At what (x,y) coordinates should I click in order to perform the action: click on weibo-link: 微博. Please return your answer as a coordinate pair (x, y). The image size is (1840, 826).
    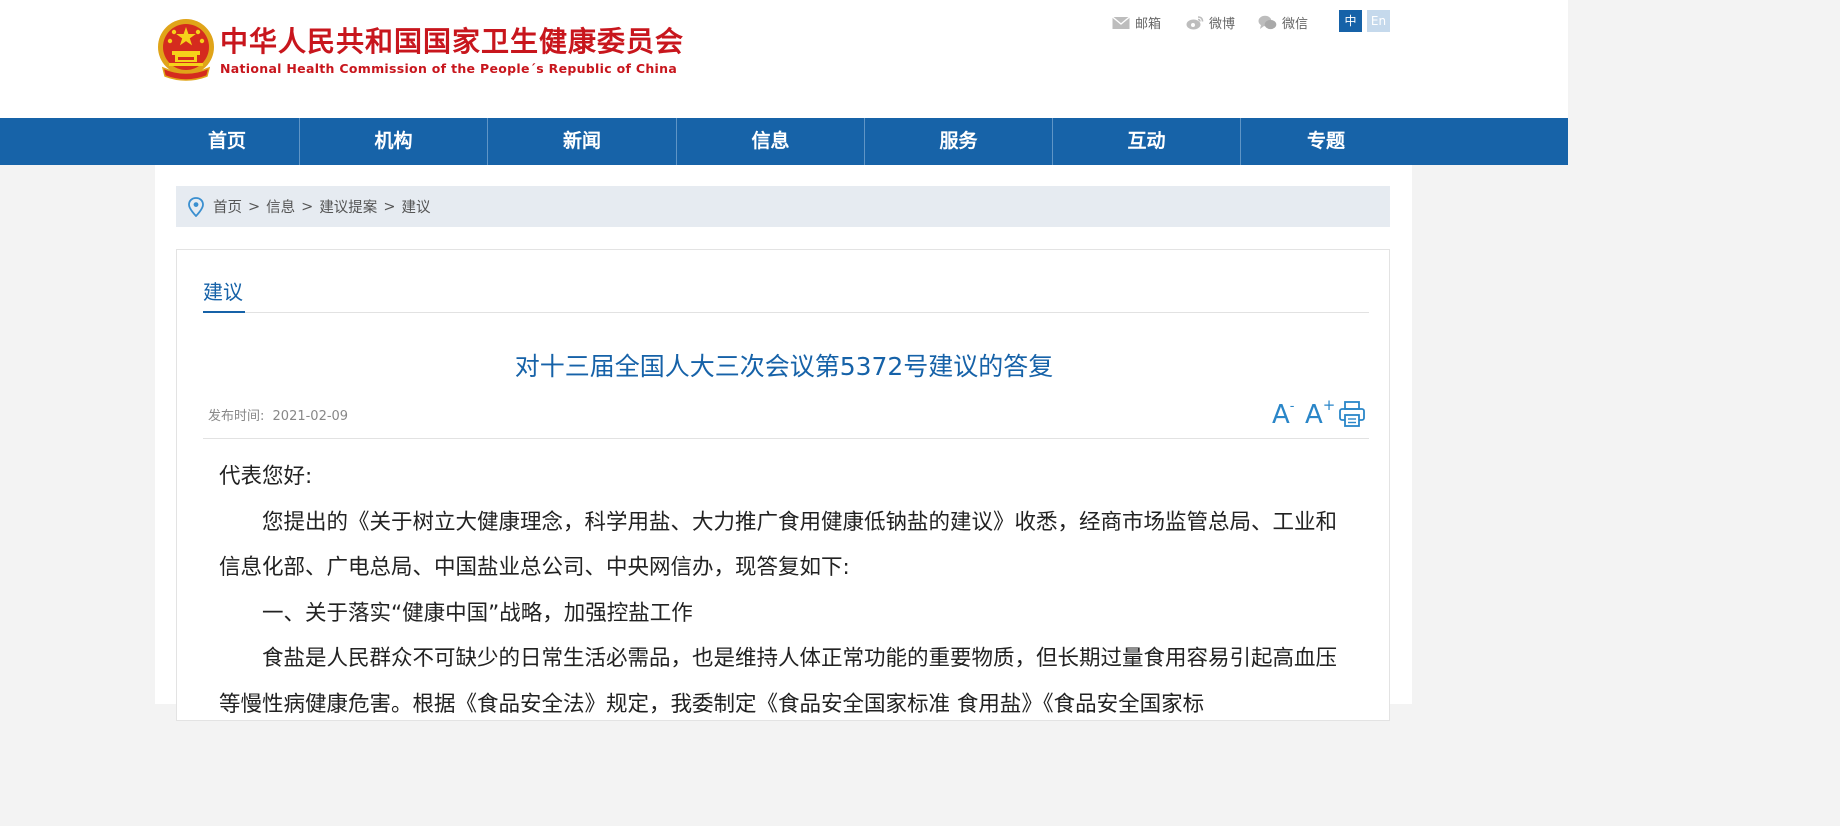
    Looking at the image, I should click on (1210, 22).